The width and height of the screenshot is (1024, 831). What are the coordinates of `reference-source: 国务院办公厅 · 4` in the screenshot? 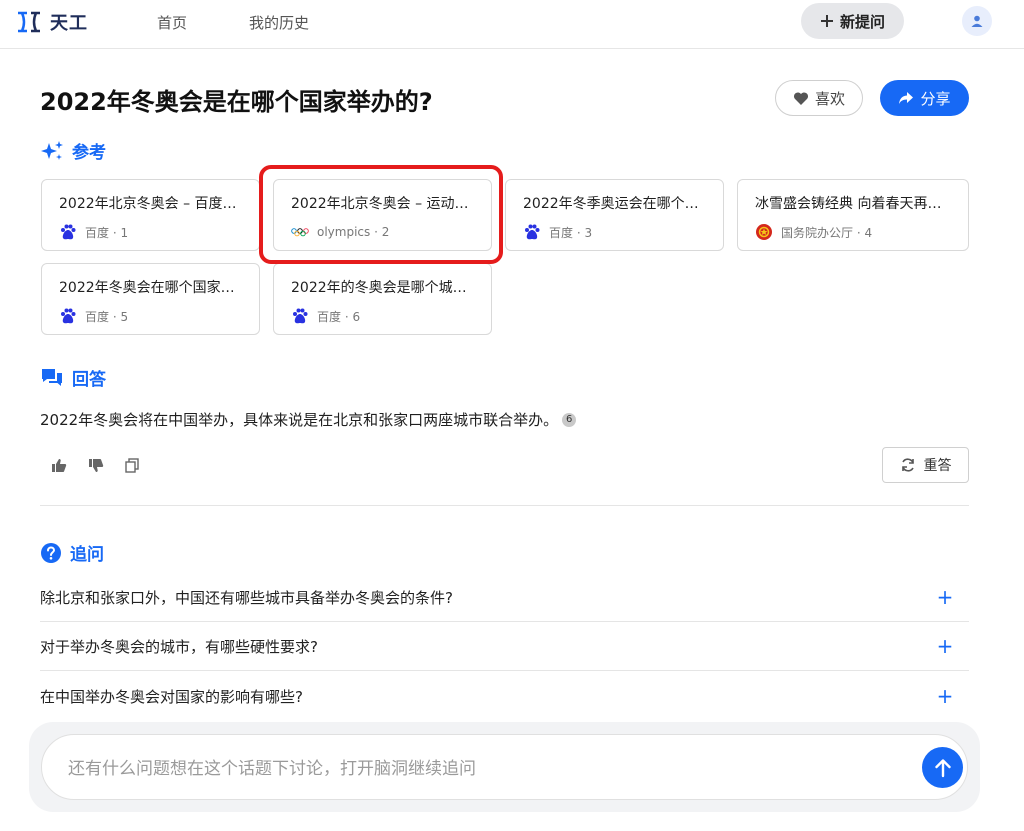 It's located at (827, 232).